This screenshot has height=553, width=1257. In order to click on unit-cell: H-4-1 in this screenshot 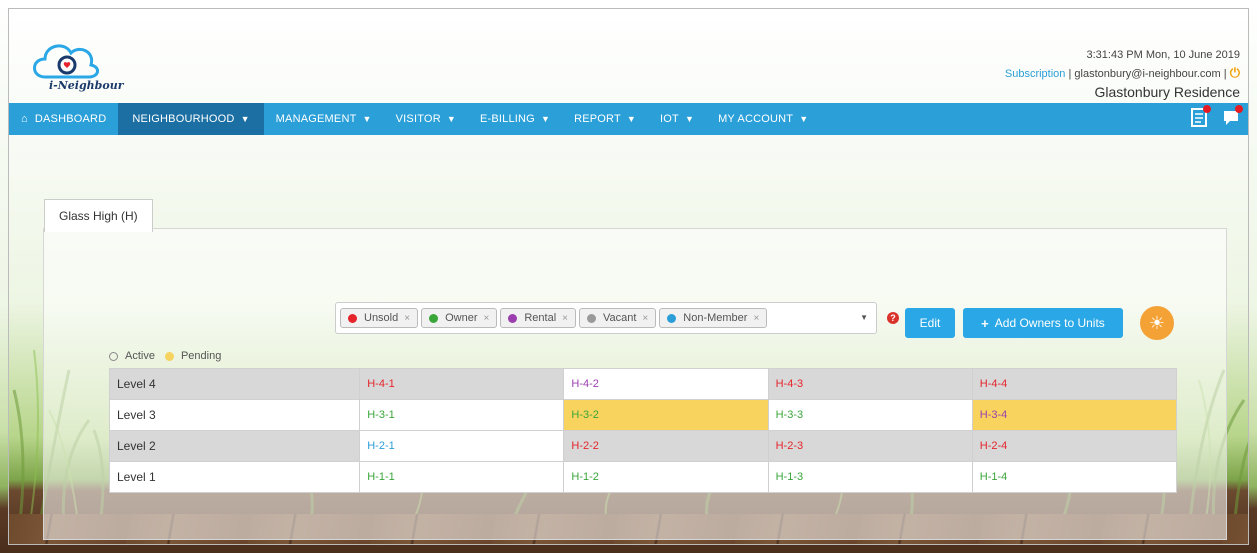, I will do `click(462, 384)`.